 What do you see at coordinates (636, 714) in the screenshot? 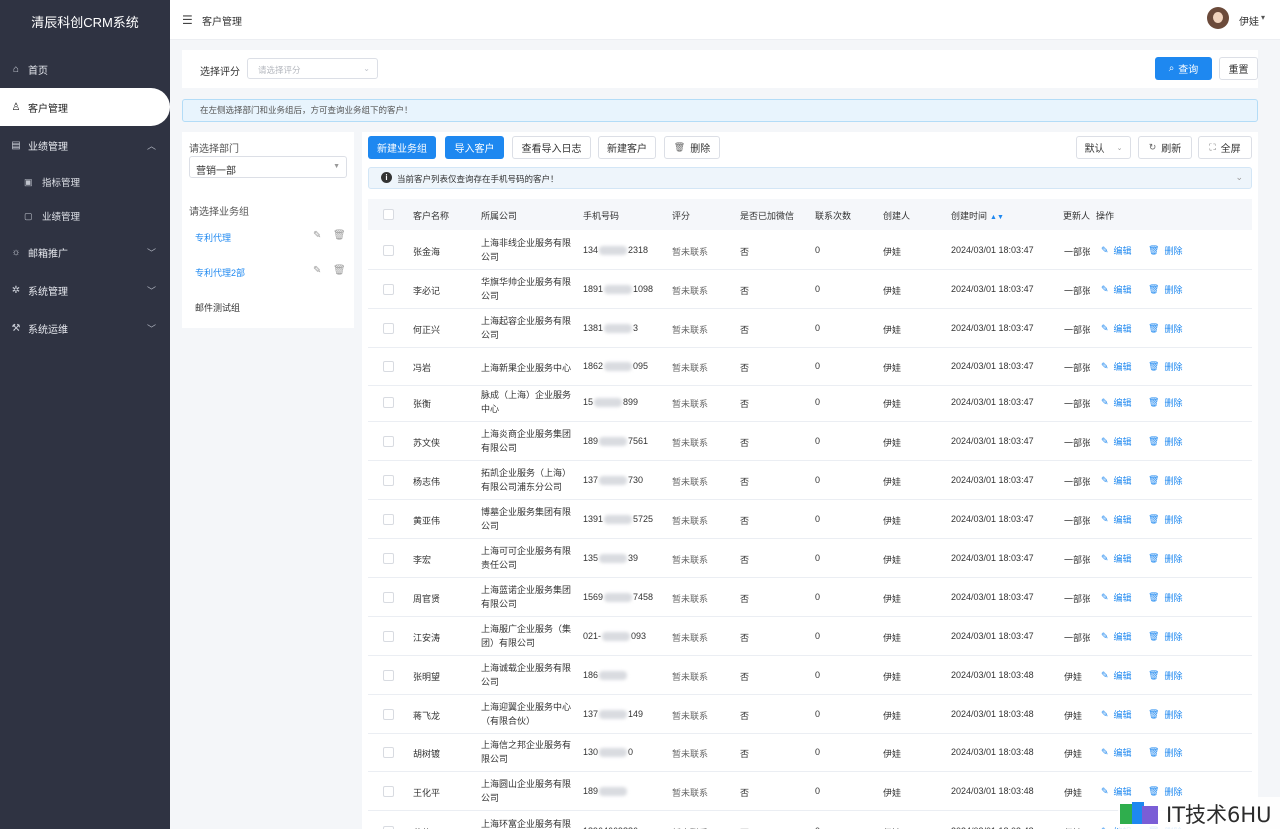
I see `phone-visible-part: 149` at bounding box center [636, 714].